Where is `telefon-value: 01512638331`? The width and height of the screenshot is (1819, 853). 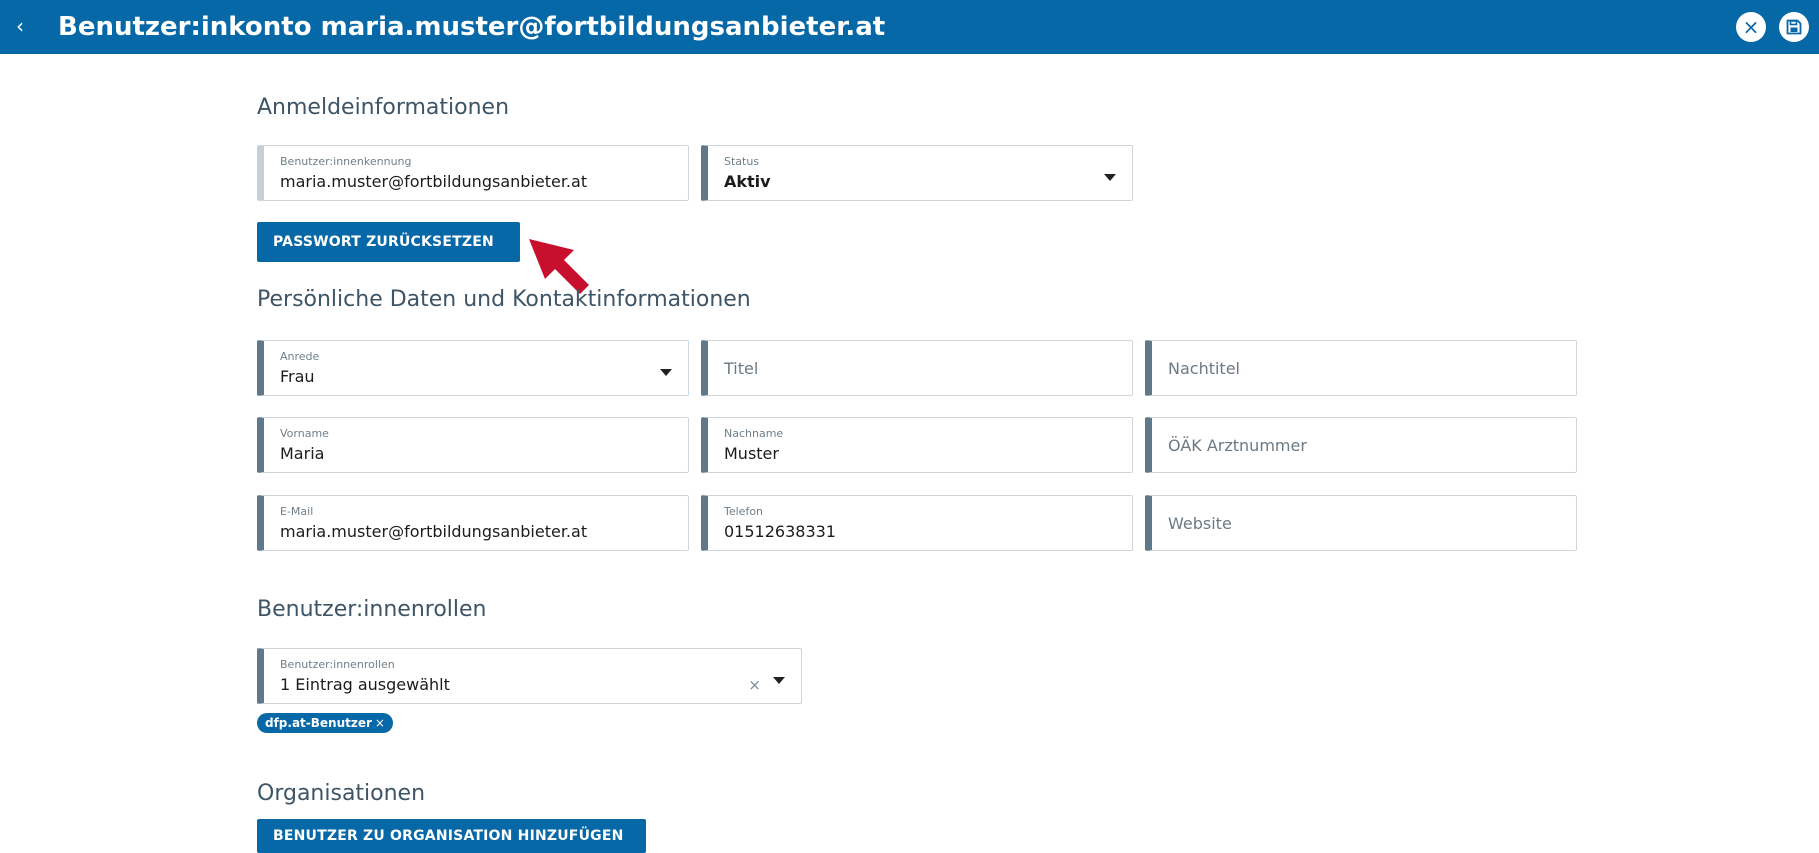 telefon-value: 01512638331 is located at coordinates (780, 531).